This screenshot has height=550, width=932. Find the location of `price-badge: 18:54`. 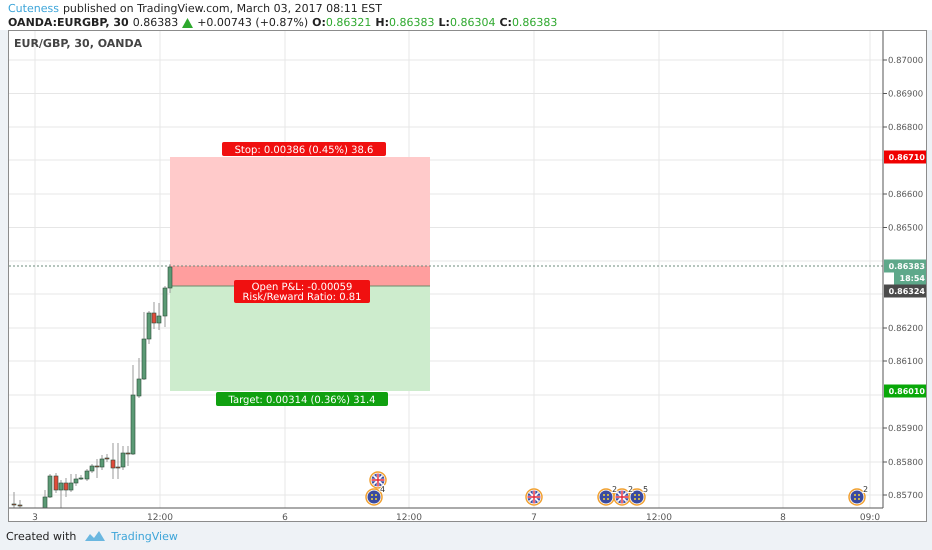

price-badge: 18:54 is located at coordinates (910, 278).